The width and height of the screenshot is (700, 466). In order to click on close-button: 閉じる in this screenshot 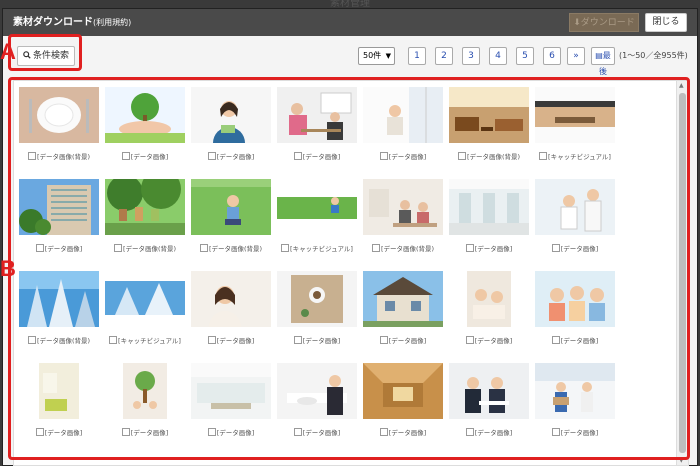, I will do `click(666, 22)`.